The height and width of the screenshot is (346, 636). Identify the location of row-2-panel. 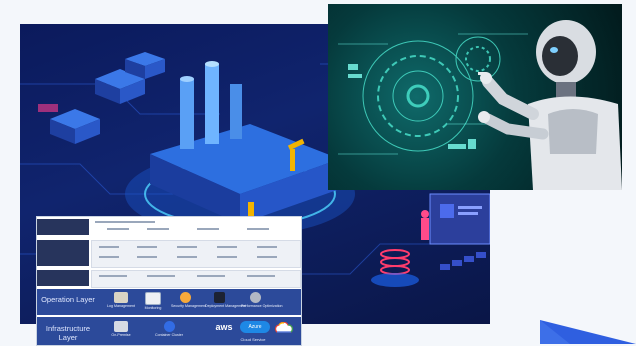
(196, 254).